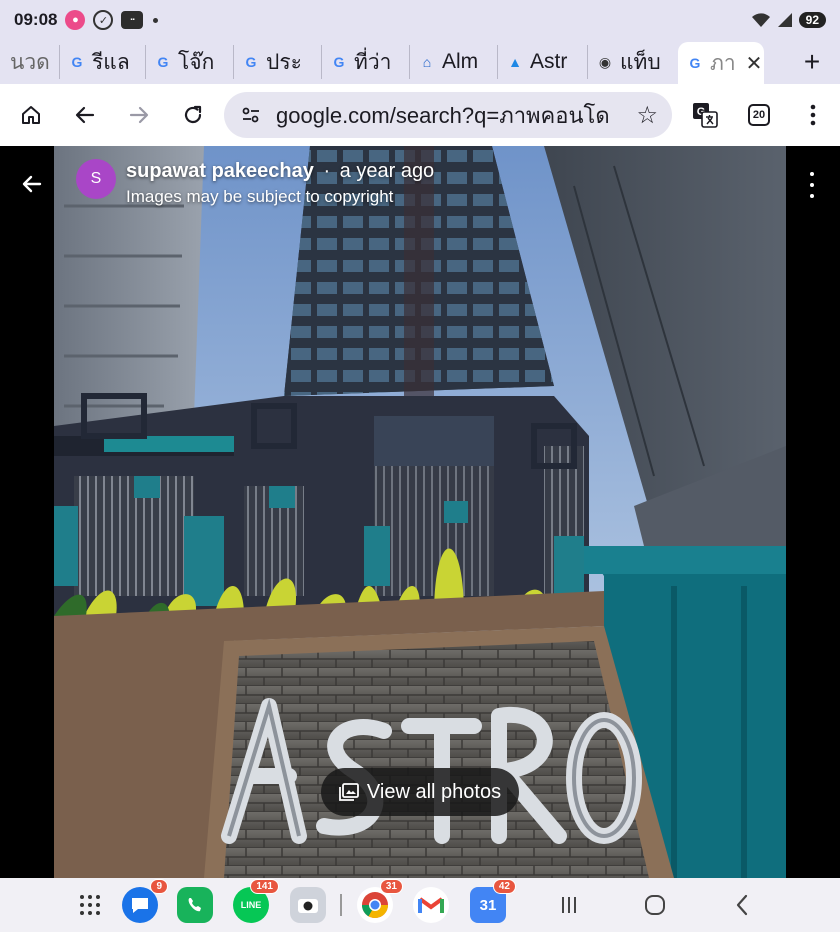 Image resolution: width=840 pixels, height=932 pixels. I want to click on tab-label: ประ, so click(284, 62).